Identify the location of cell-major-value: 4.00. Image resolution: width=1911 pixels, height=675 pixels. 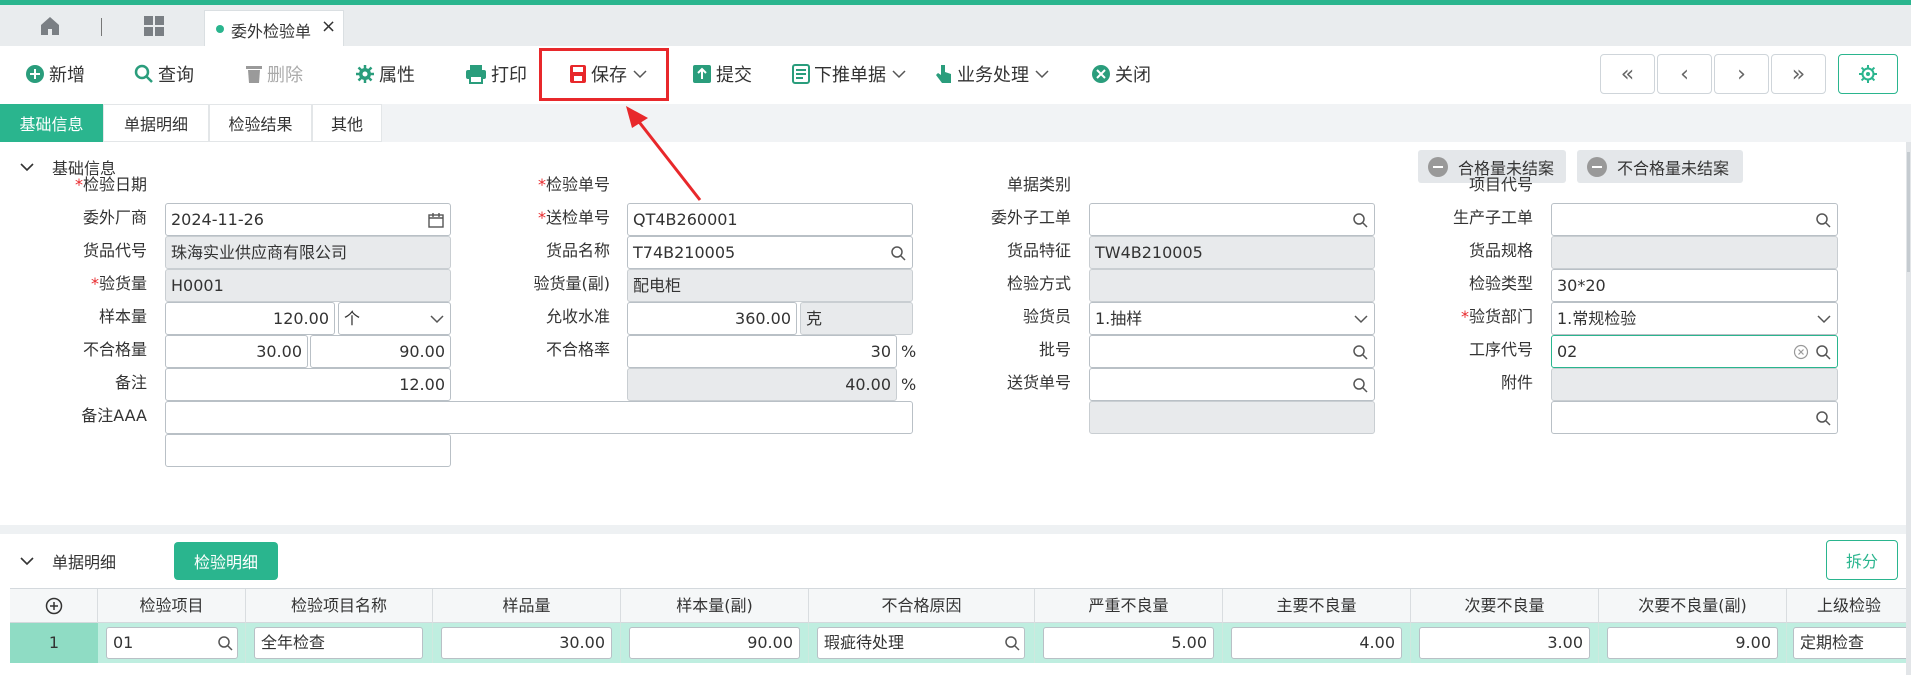
(1316, 643).